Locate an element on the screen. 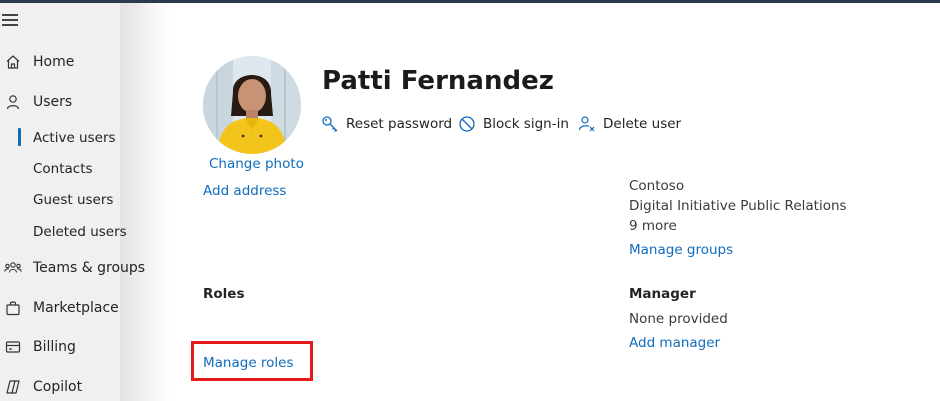 This screenshot has height=401, width=940. reset-password-label: Reset password is located at coordinates (399, 124).